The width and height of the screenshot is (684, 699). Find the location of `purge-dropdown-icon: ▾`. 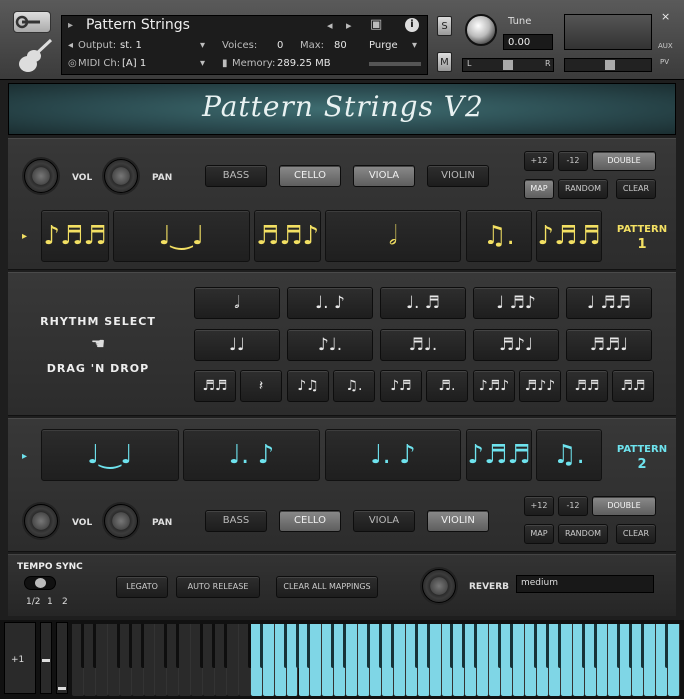

purge-dropdown-icon: ▾ is located at coordinates (414, 45).